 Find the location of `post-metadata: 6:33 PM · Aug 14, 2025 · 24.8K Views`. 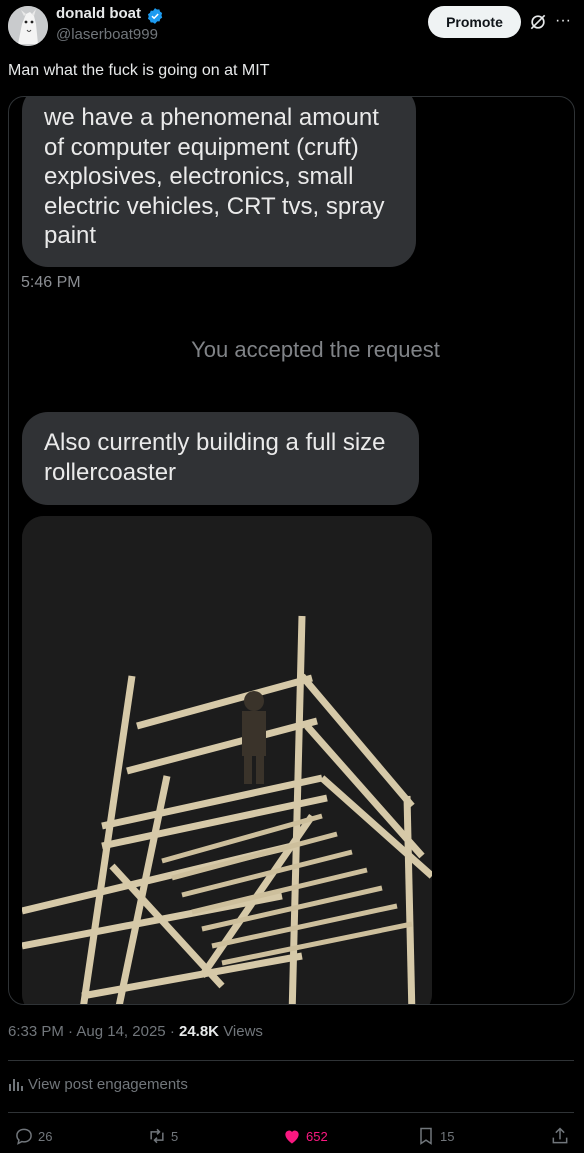

post-metadata: 6:33 PM · Aug 14, 2025 · 24.8K Views is located at coordinates (135, 1031).